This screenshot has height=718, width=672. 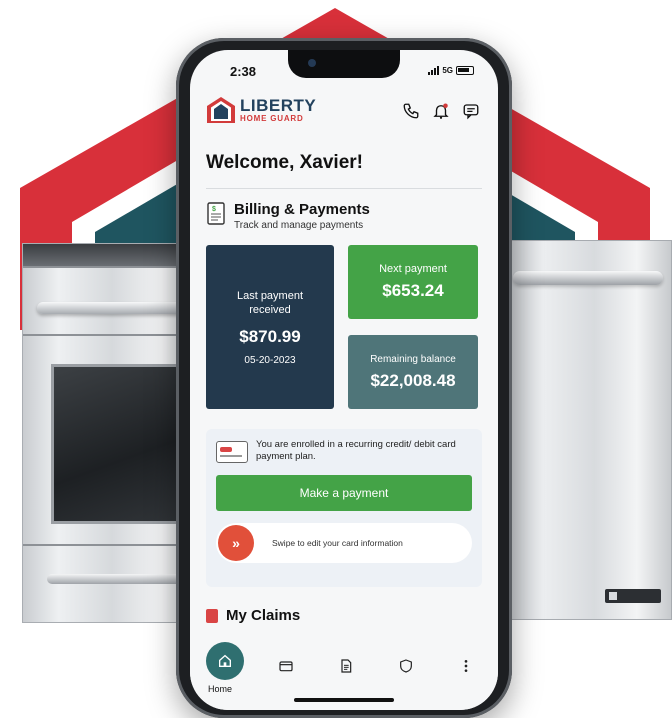 What do you see at coordinates (270, 302) in the screenshot?
I see `last-payment-label: Last payment received` at bounding box center [270, 302].